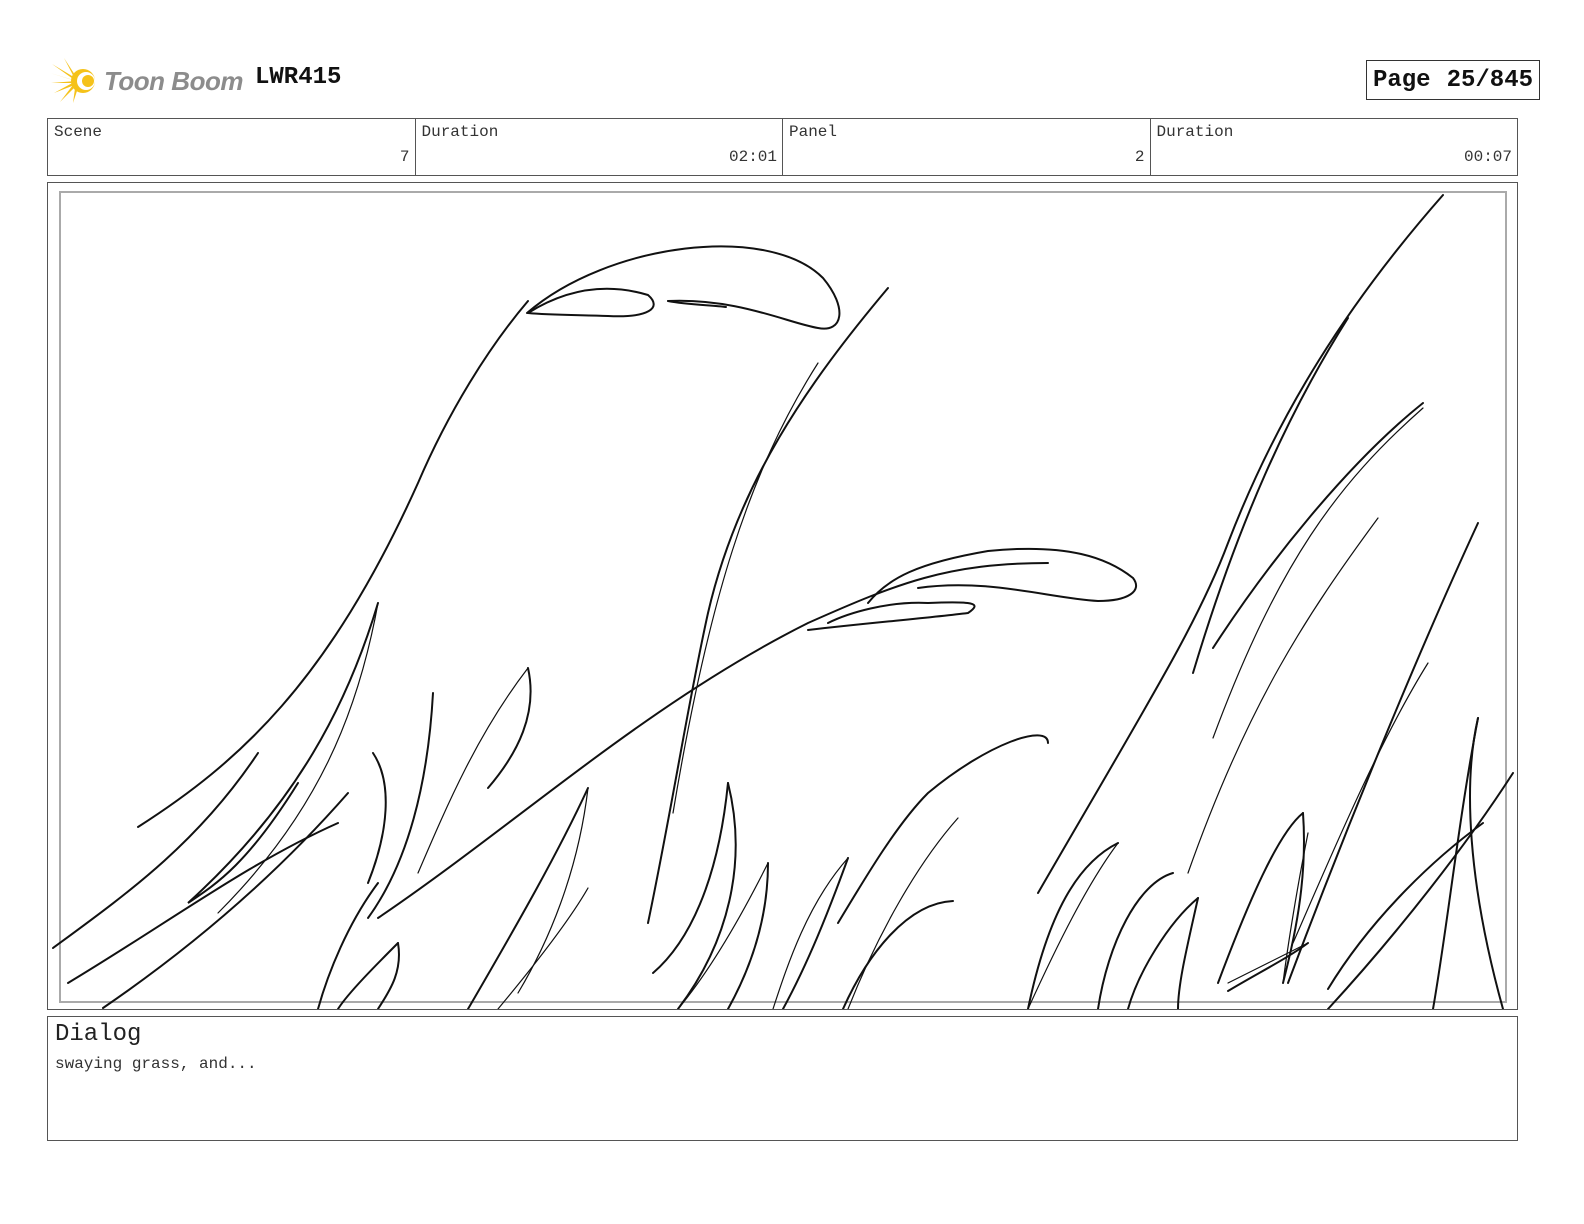 The width and height of the screenshot is (1584, 1224). I want to click on panel-duration-label: Duration, so click(1195, 132).